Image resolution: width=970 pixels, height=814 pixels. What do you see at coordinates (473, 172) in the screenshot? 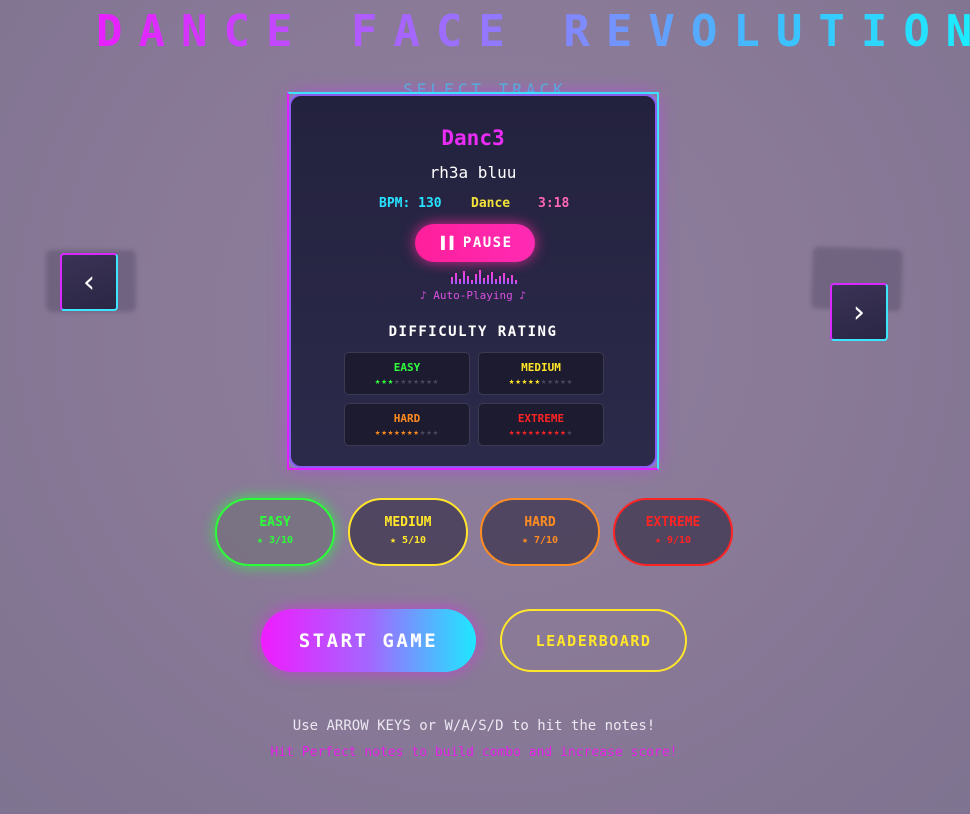
I see `song-artist: rh3a bluu` at bounding box center [473, 172].